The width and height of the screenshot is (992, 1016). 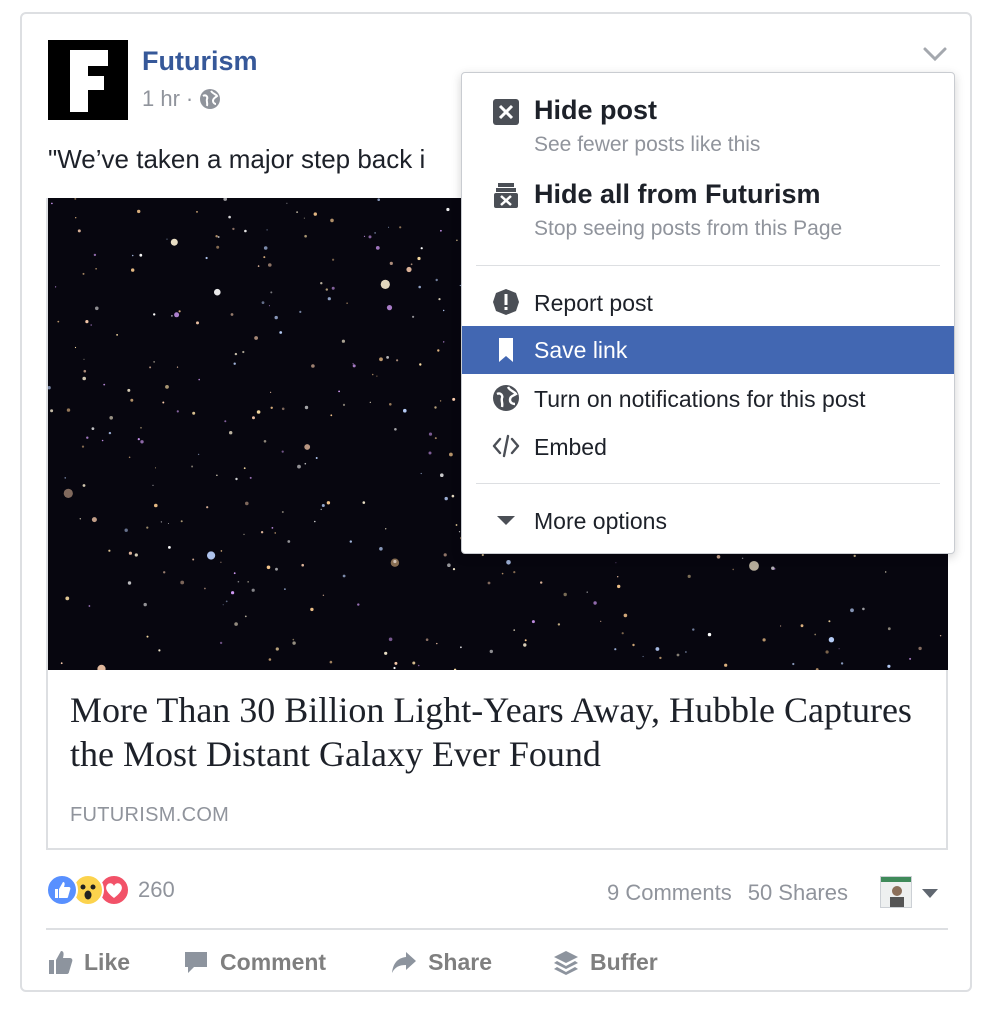 I want to click on thumbs-up-icon, so click(x=61, y=962).